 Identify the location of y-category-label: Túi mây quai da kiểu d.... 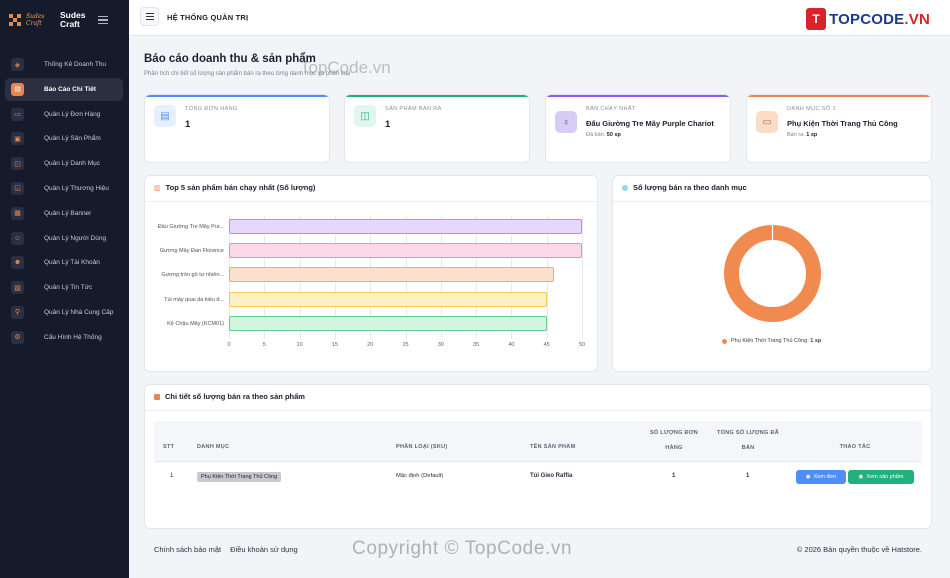
(194, 299).